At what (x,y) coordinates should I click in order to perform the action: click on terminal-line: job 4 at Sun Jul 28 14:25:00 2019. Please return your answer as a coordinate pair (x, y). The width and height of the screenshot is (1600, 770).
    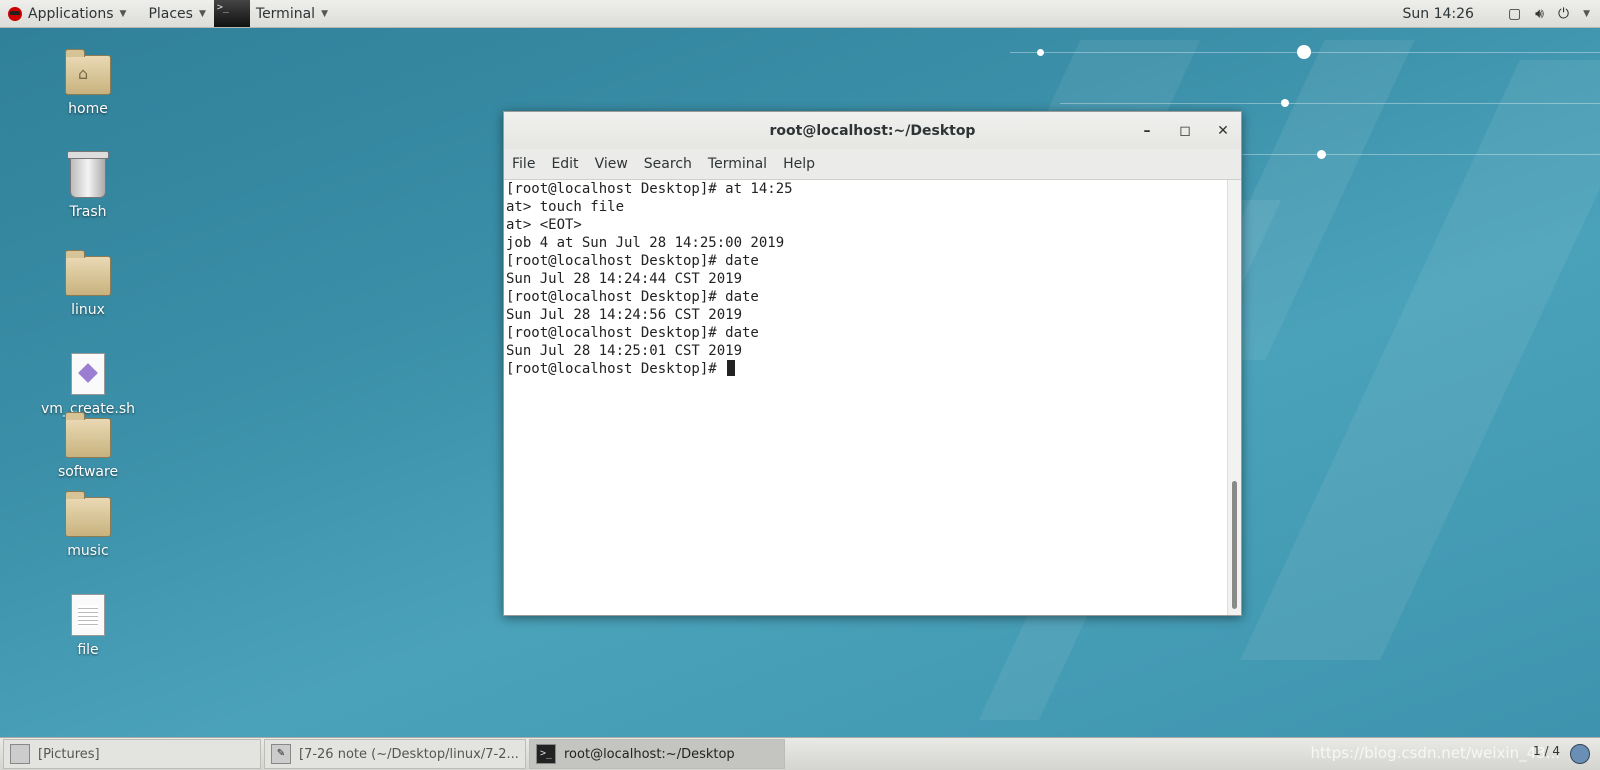
    Looking at the image, I should click on (645, 243).